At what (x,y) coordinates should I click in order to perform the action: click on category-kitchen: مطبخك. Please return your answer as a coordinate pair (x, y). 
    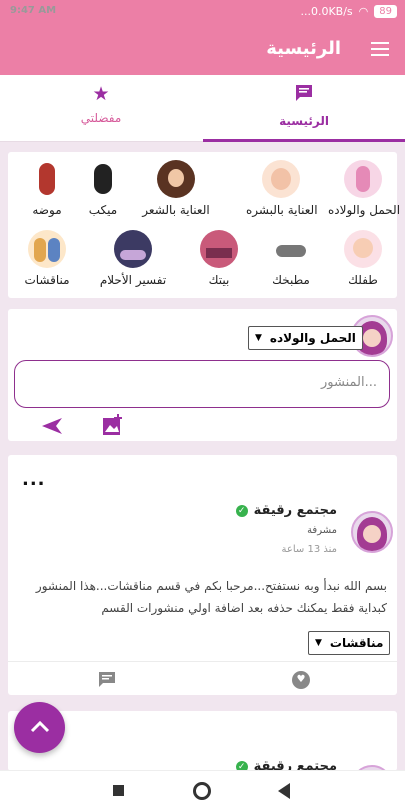
    Looking at the image, I should click on (291, 258).